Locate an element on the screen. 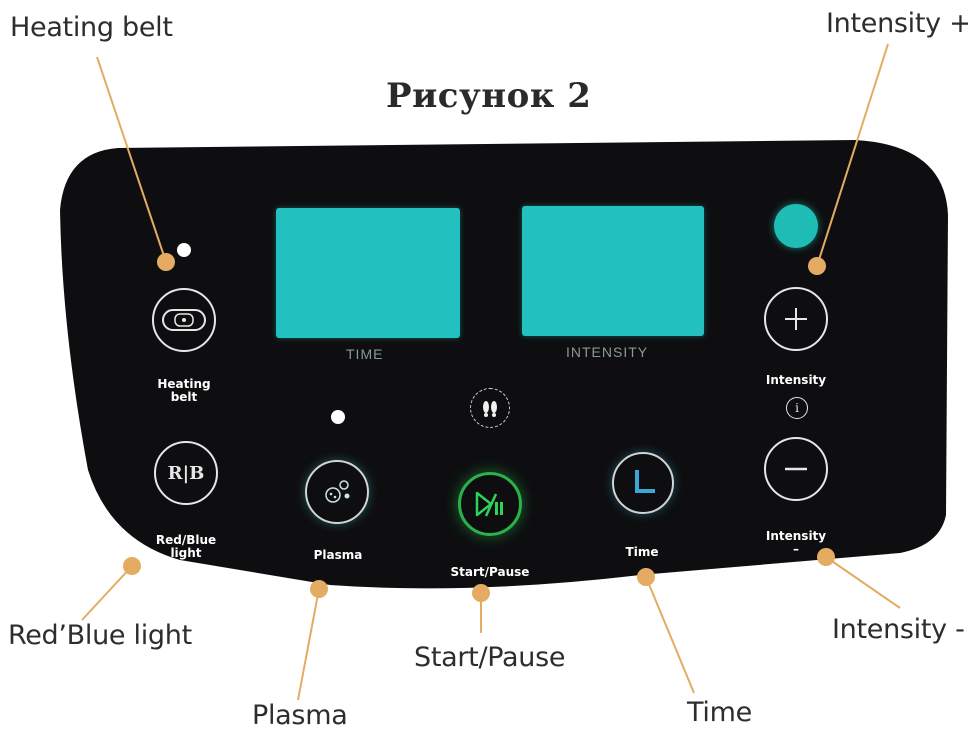 The width and height of the screenshot is (968, 731). callout-start-pause: Start/Pause is located at coordinates (490, 657).